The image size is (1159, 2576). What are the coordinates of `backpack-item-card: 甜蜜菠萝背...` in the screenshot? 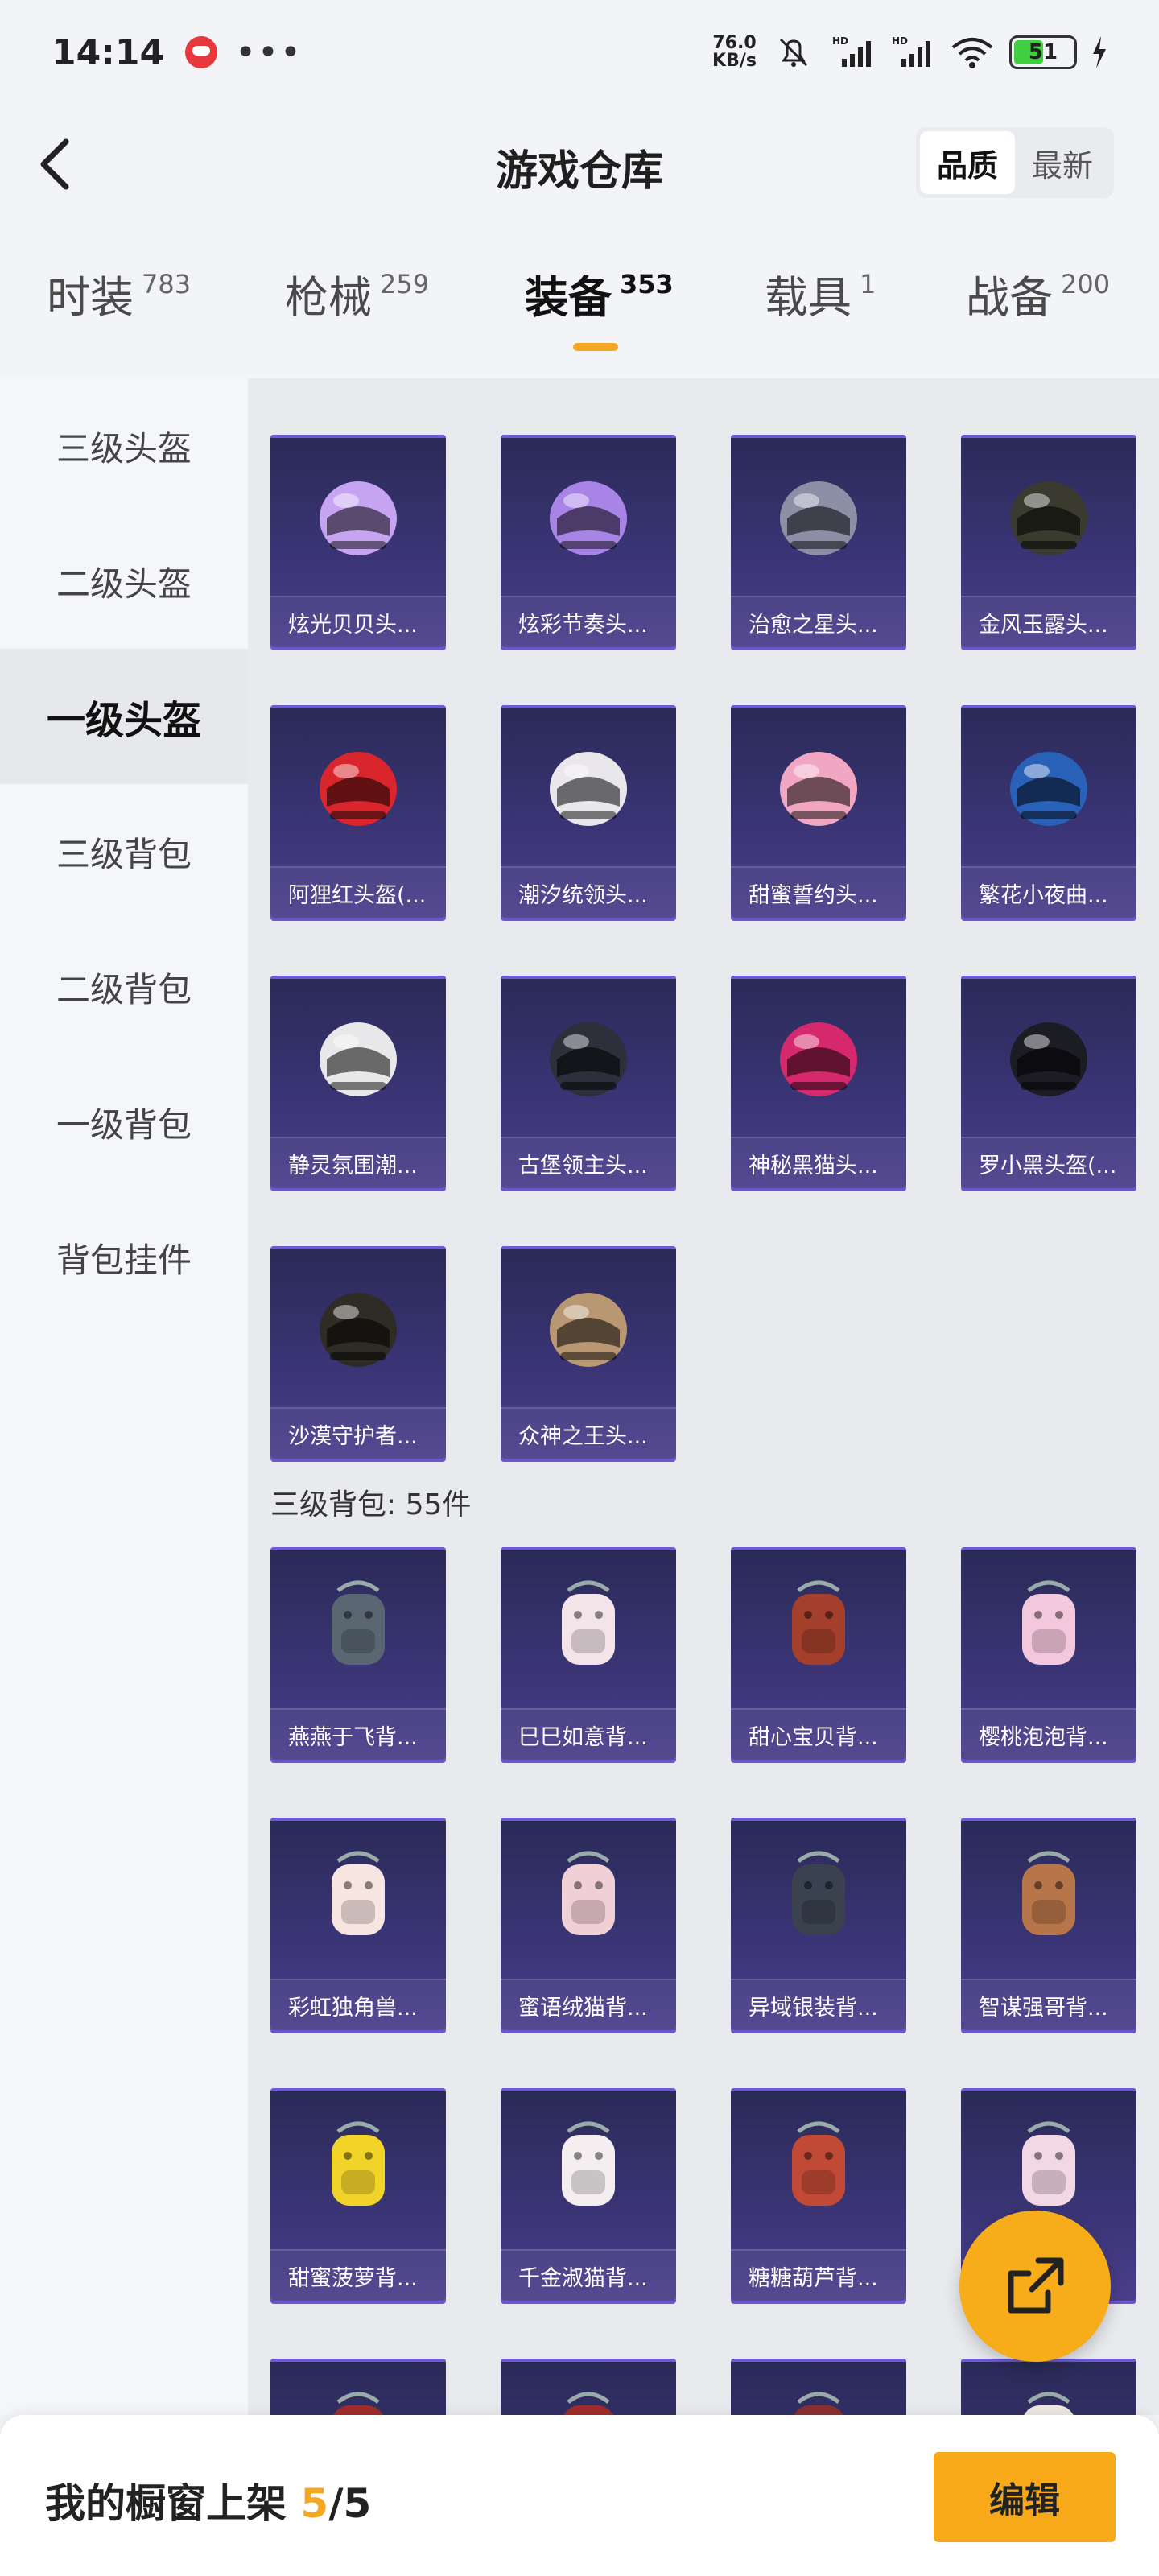 It's located at (358, 2194).